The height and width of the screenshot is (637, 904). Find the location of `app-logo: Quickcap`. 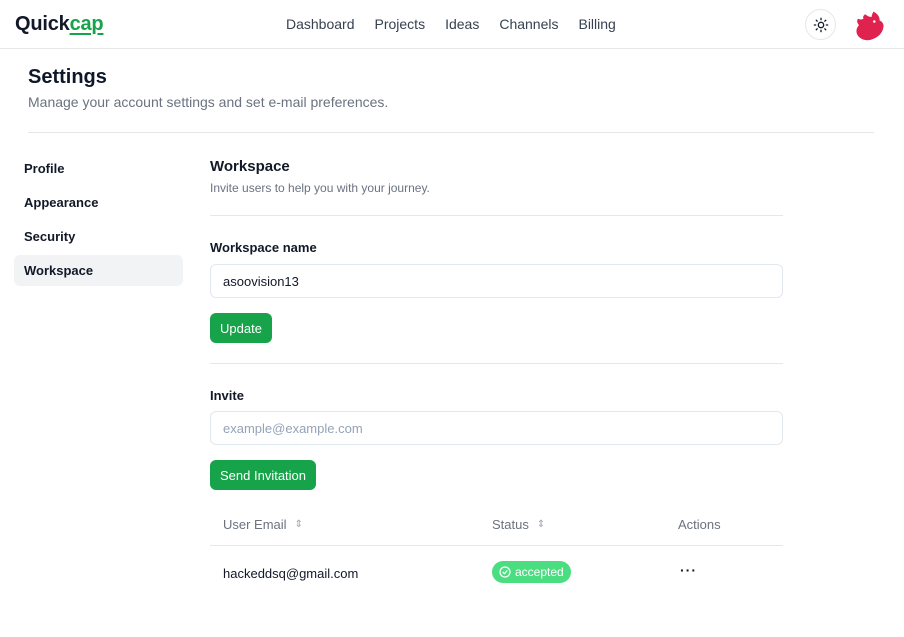

app-logo: Quickcap is located at coordinates (59, 24).